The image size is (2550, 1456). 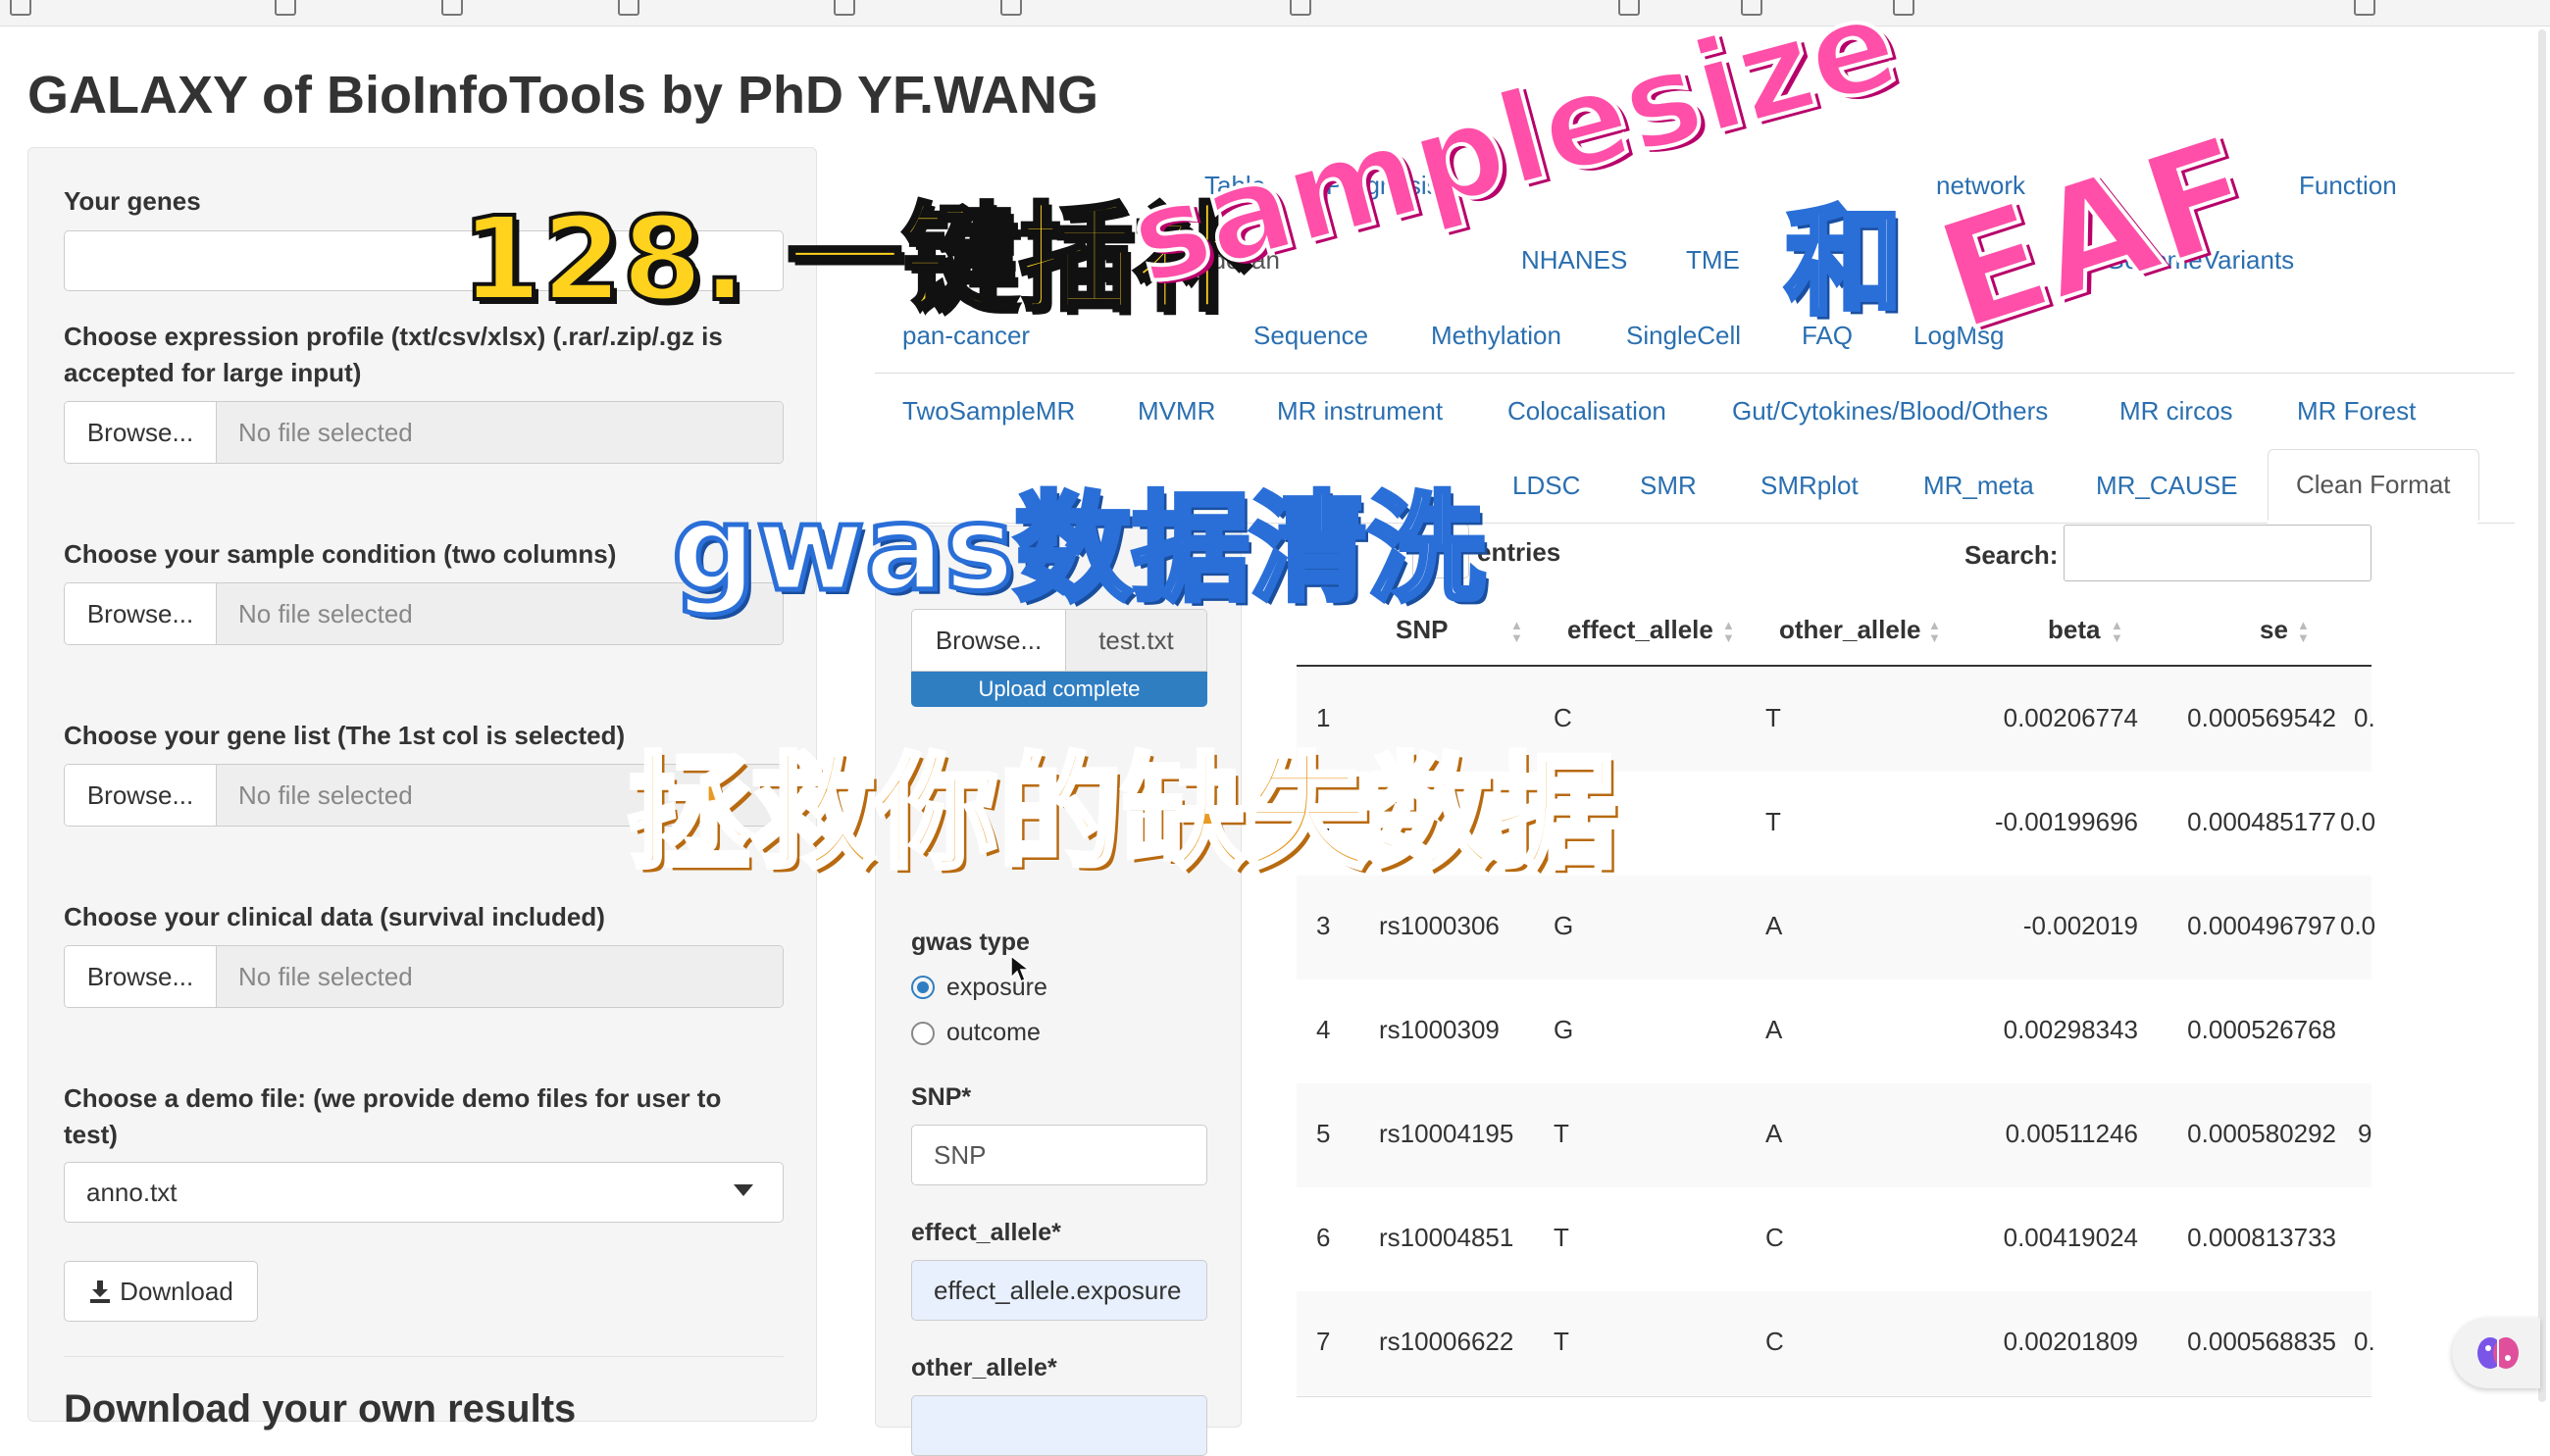 I want to click on caption-and: 和, so click(x=1844, y=263).